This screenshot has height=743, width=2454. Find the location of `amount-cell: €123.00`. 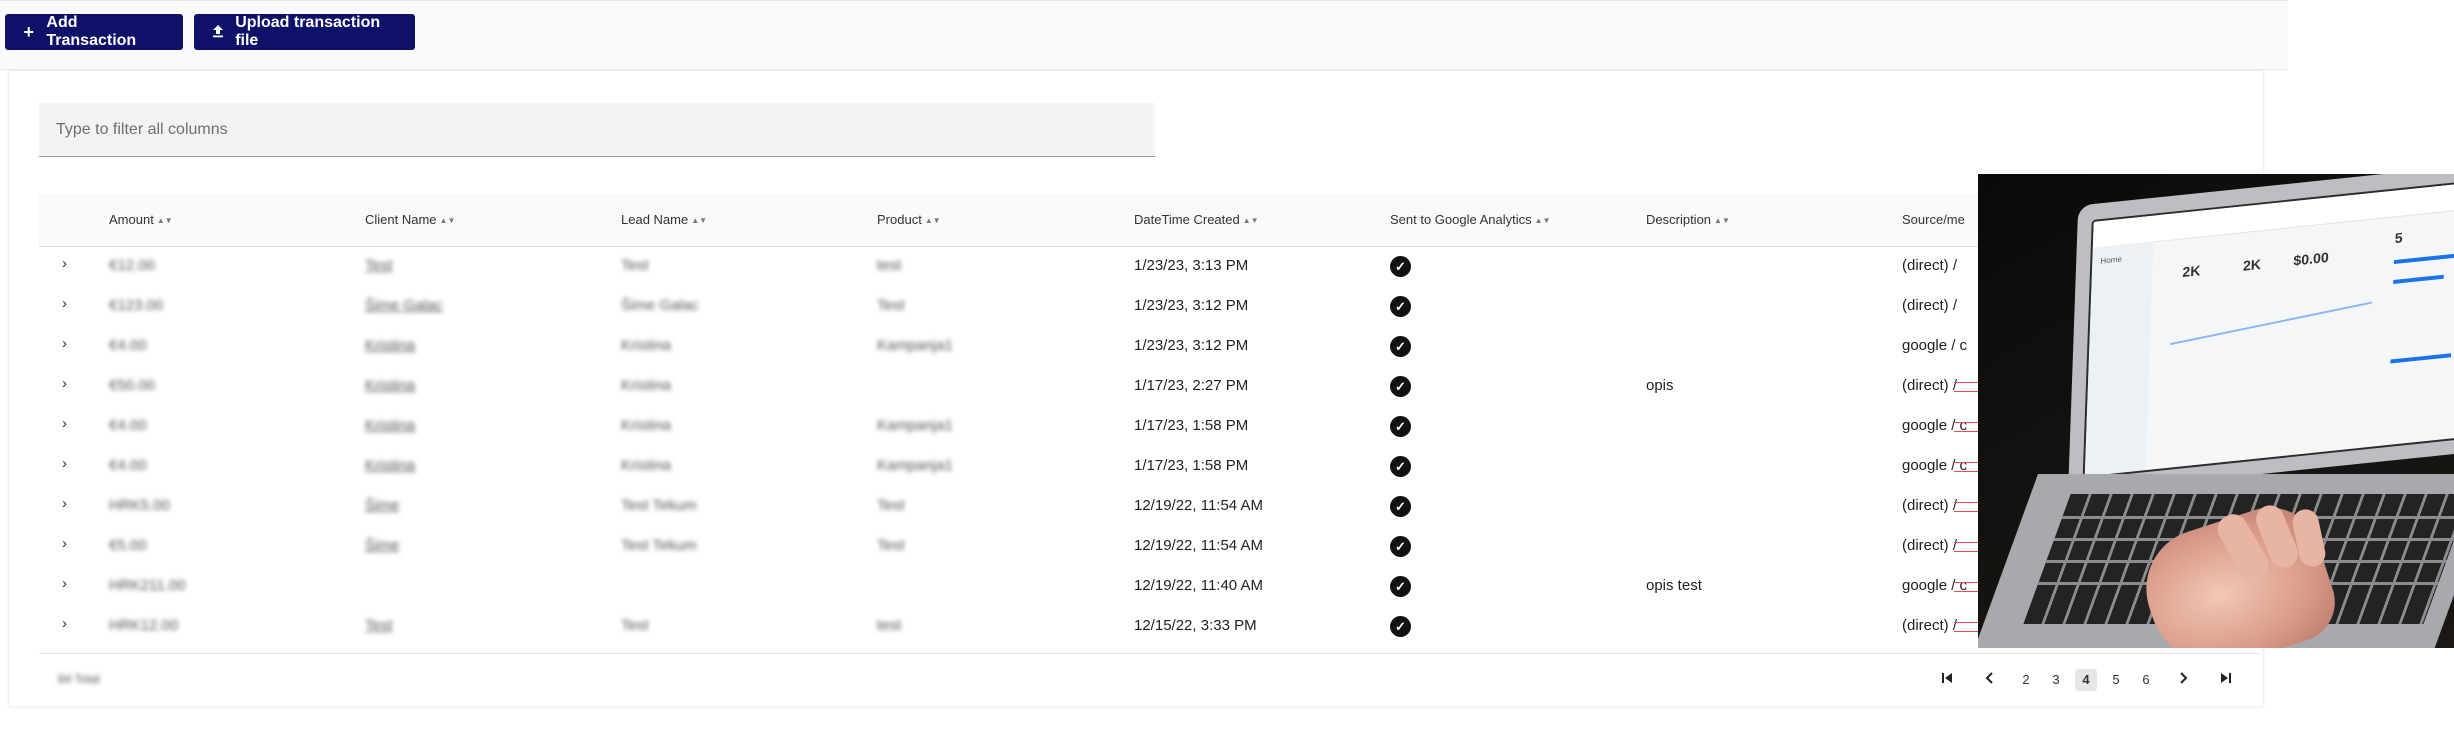

amount-cell: €123.00 is located at coordinates (136, 305).